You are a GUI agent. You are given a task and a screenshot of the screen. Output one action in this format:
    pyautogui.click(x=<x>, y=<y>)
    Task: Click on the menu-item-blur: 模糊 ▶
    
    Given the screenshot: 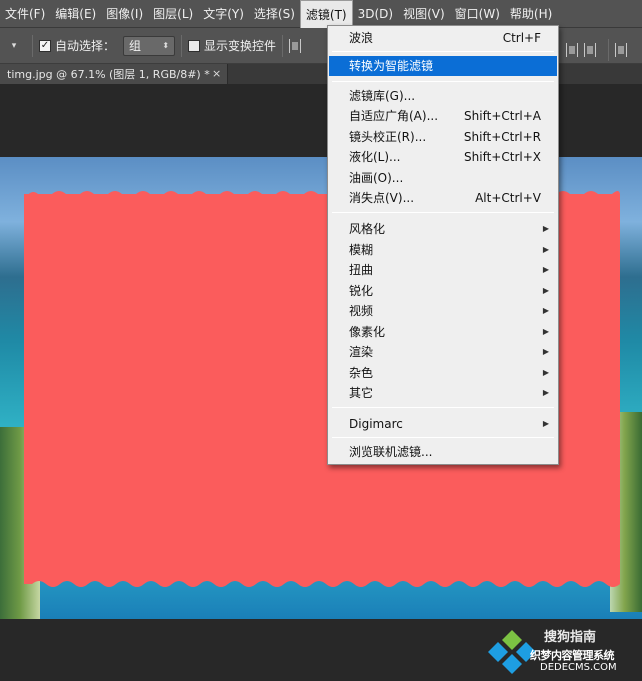 What is the action you would take?
    pyautogui.click(x=443, y=250)
    